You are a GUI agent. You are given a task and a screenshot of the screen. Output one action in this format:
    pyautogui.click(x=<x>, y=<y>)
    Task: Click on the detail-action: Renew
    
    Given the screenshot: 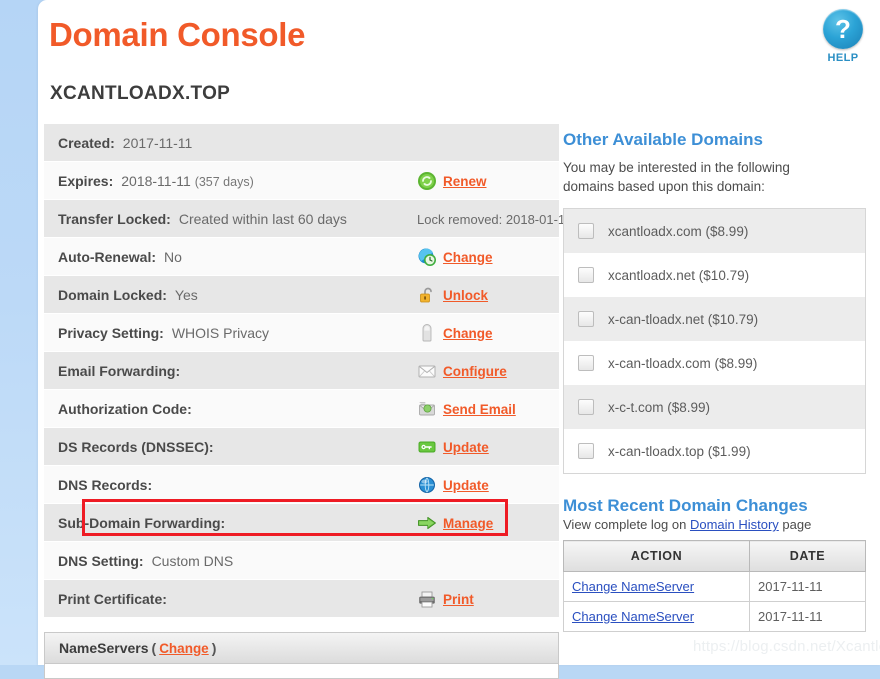 What is the action you would take?
    pyautogui.click(x=452, y=181)
    